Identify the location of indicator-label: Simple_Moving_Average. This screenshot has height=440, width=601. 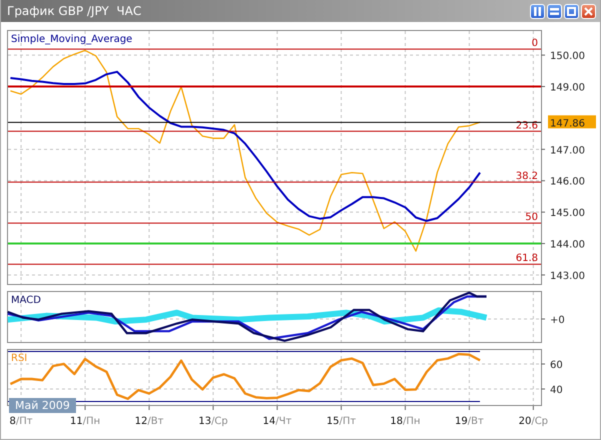
(71, 39).